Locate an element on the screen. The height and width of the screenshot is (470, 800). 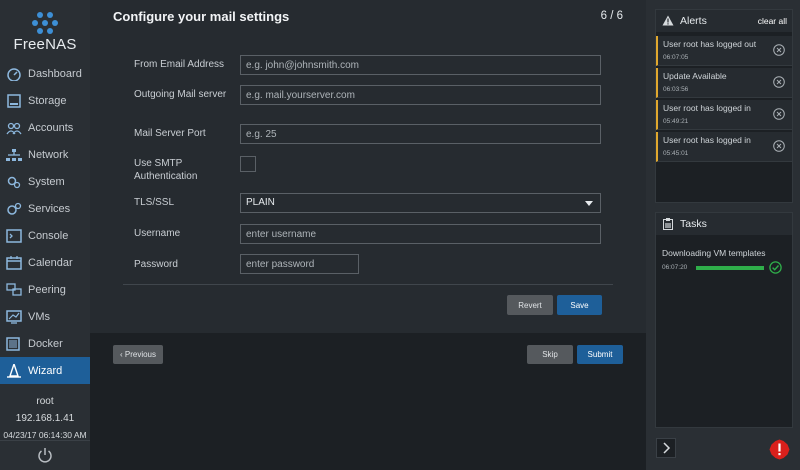
alert-item: User root has logged out 06:07:05 is located at coordinates (724, 51).